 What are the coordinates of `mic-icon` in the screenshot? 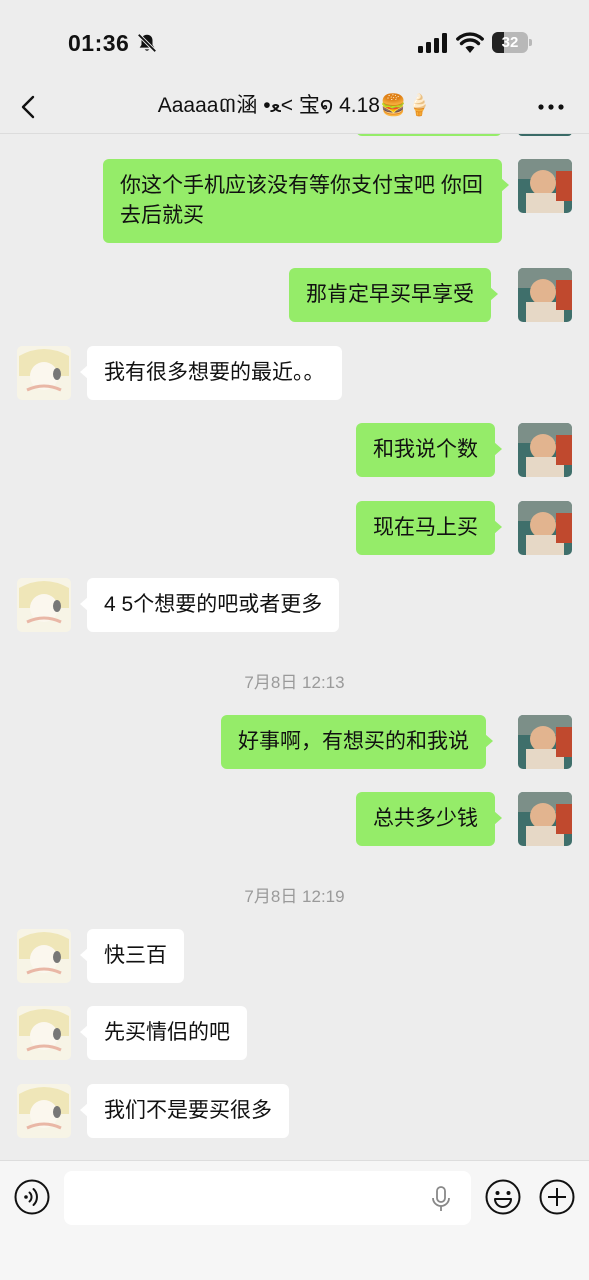 It's located at (441, 1199).